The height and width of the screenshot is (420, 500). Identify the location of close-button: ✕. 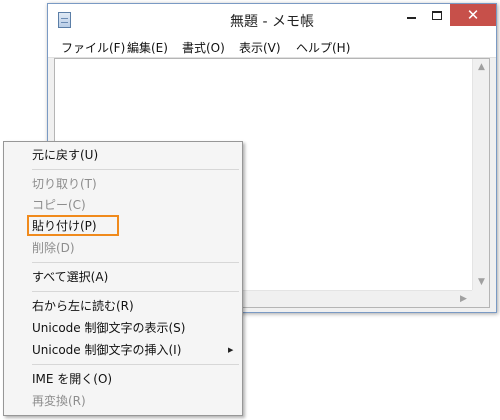
(473, 15).